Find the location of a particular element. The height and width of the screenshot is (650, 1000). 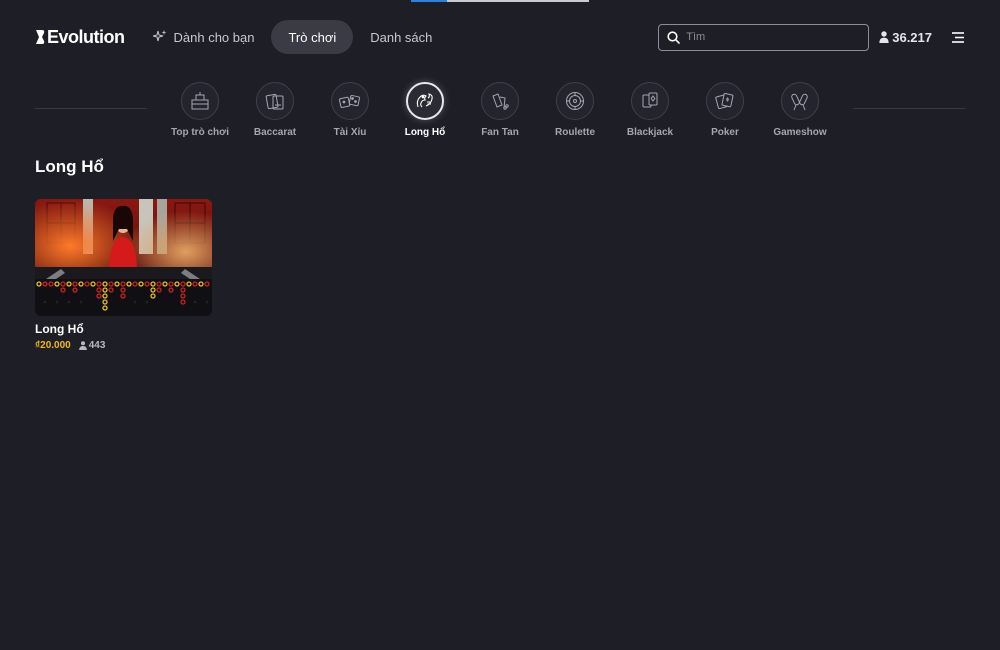

category-fan-tan: Fan Tan is located at coordinates (500, 110).